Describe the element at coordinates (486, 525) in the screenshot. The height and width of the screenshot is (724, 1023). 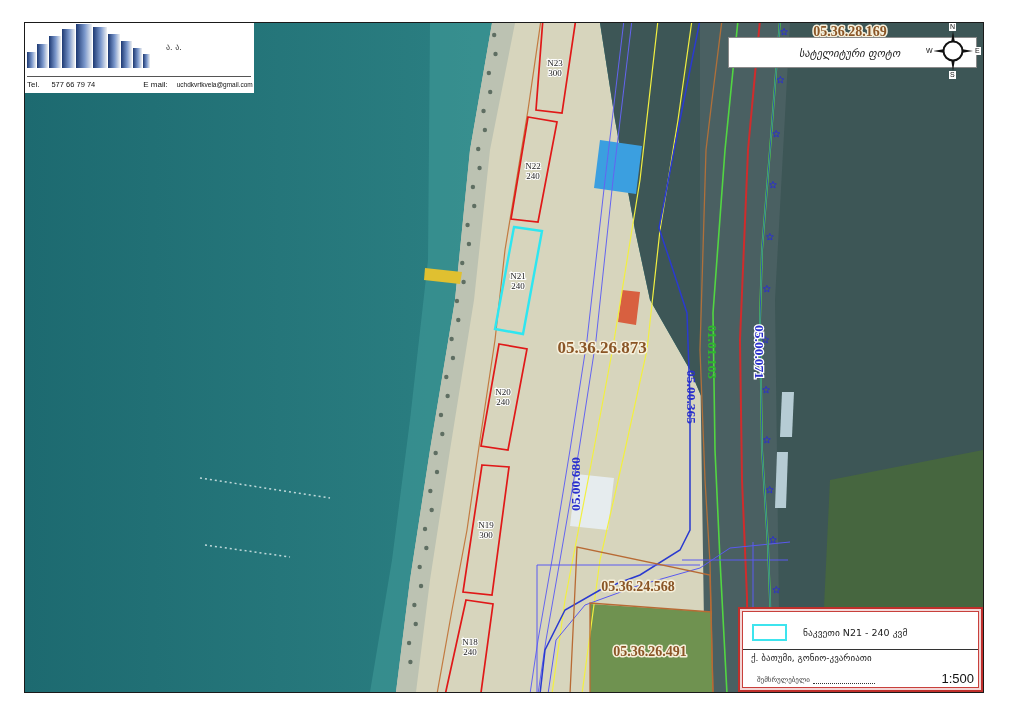
I see `parcel-number: N19` at that location.